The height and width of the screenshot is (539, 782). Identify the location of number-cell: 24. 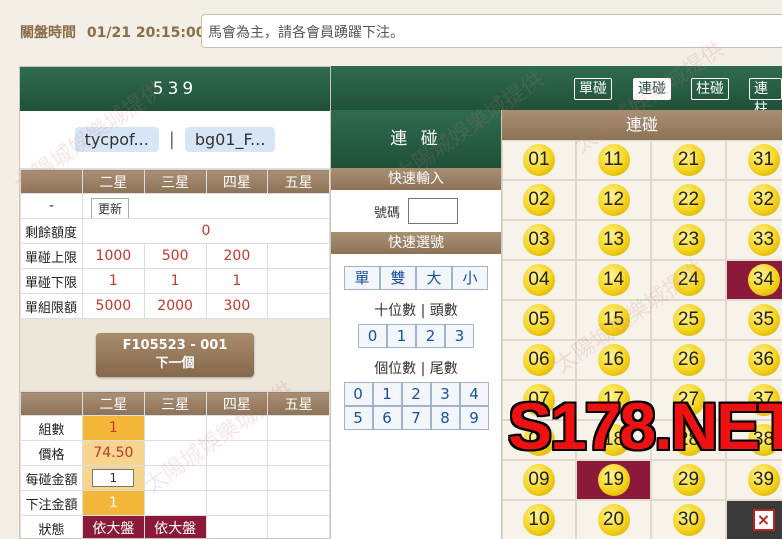
(688, 280).